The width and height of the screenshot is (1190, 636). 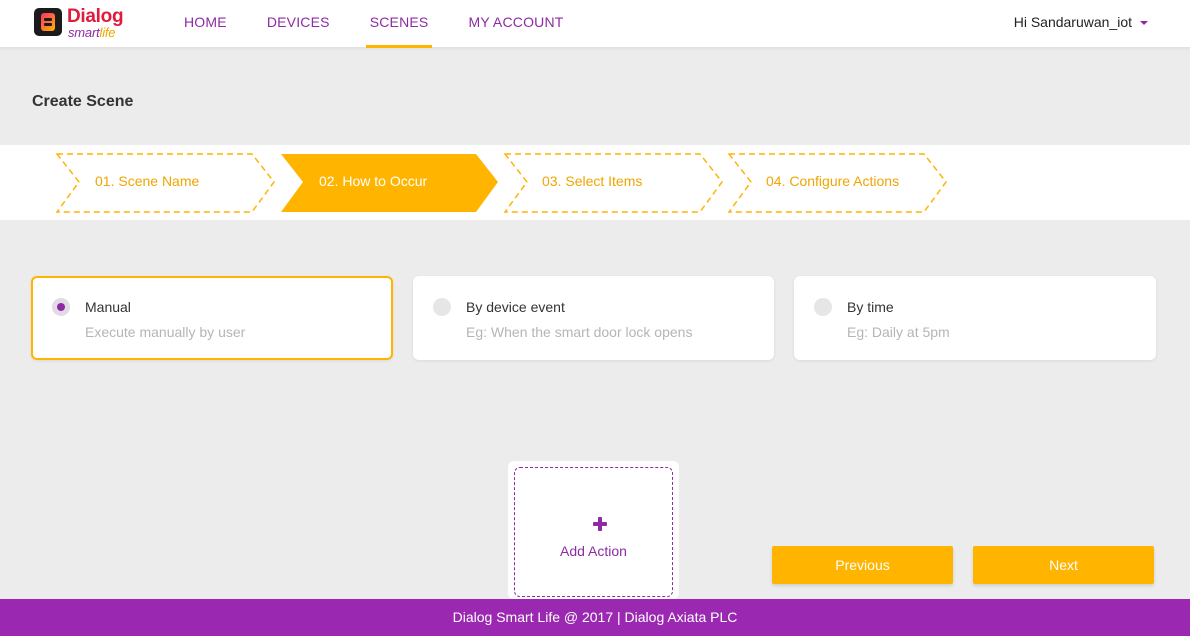 I want to click on option-desc-by-time: Eg: Daily at 5pm, so click(x=898, y=332).